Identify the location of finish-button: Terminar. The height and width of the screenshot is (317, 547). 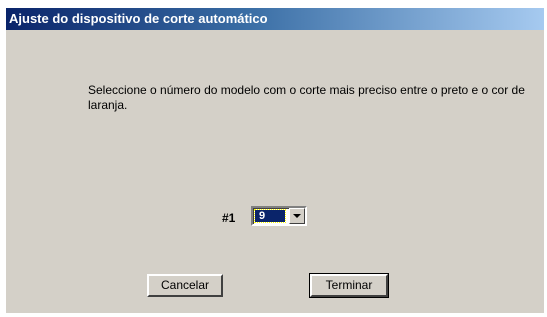
(349, 285).